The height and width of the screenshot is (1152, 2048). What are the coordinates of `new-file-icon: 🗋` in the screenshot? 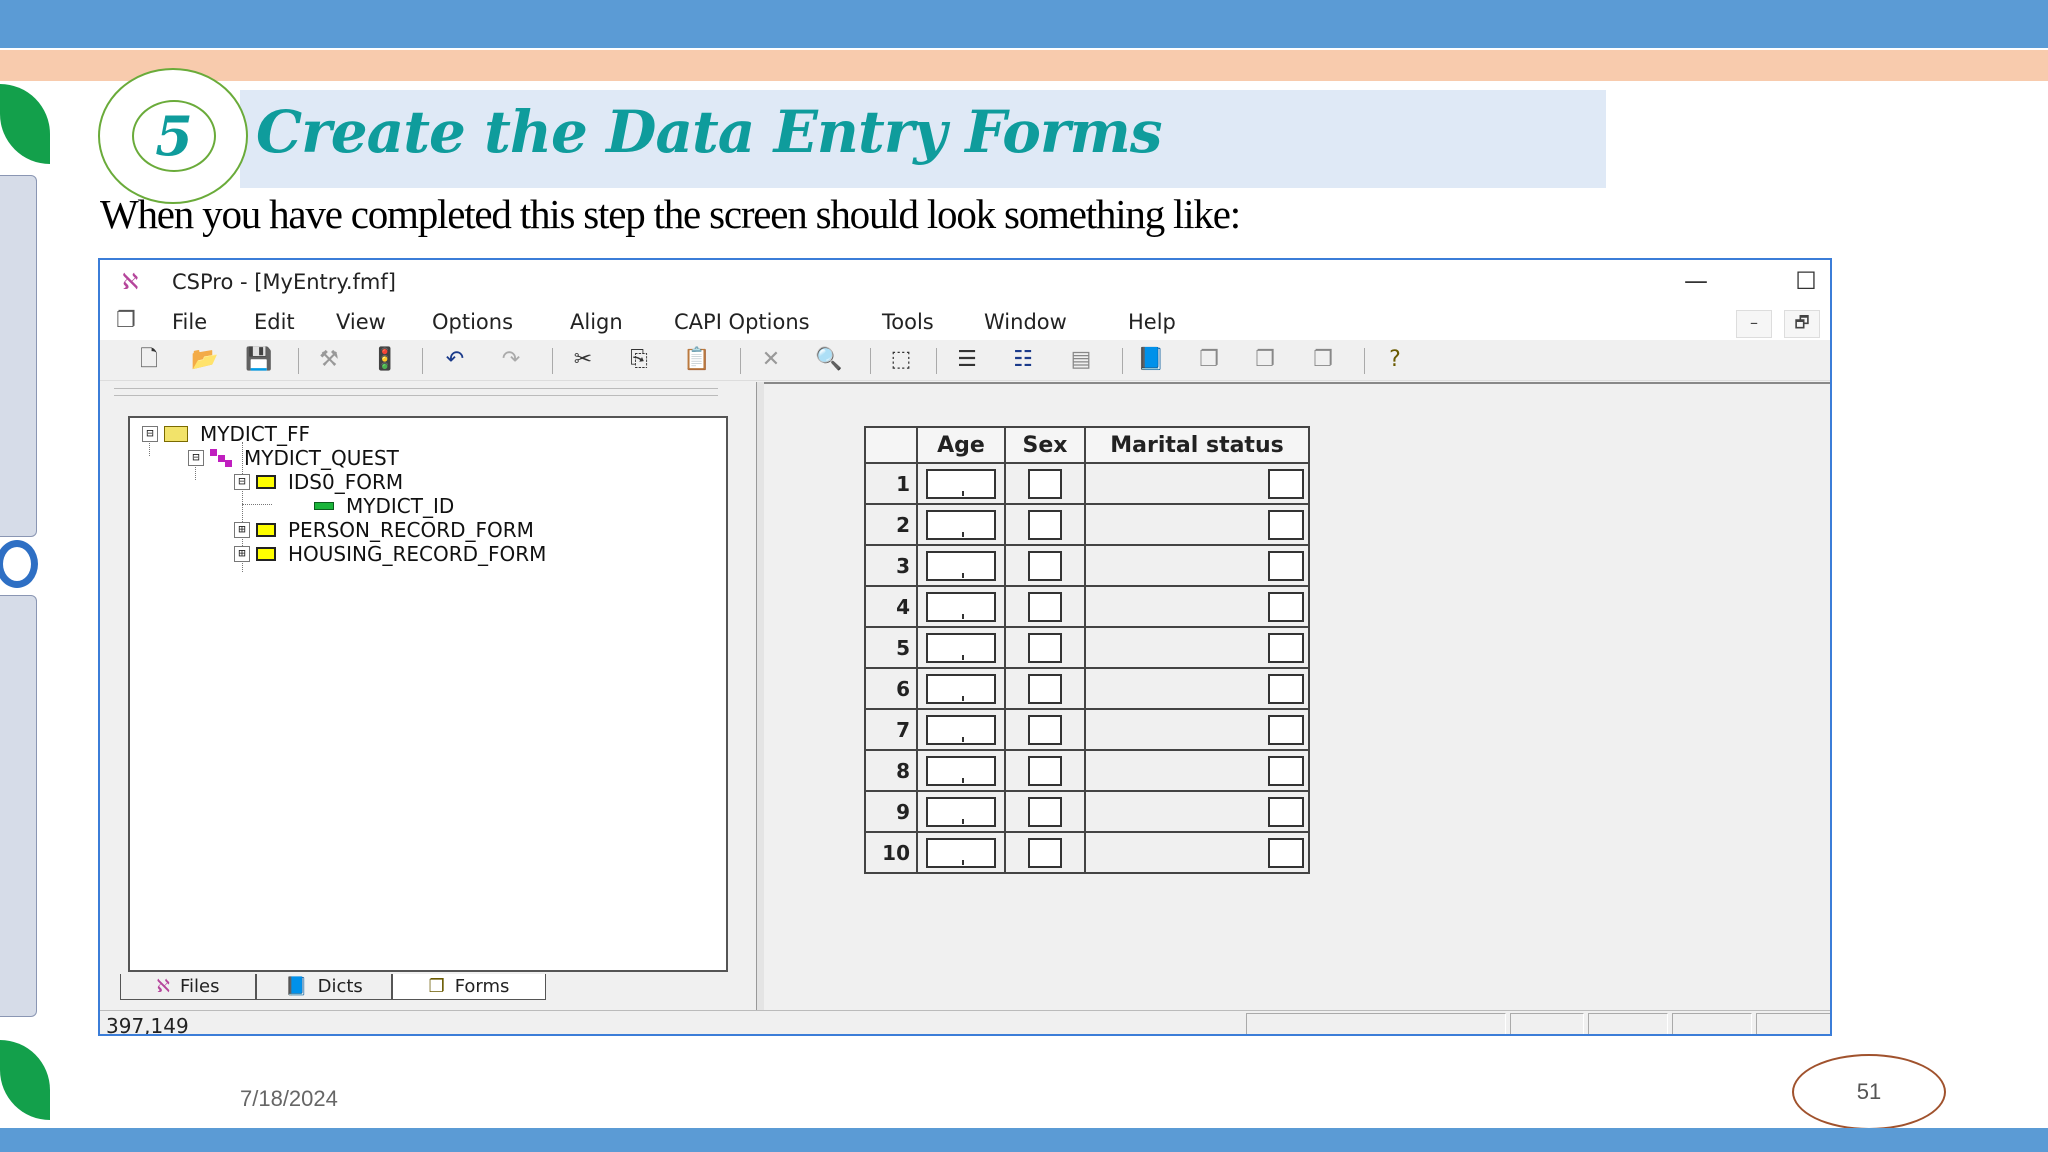 It's located at (149, 360).